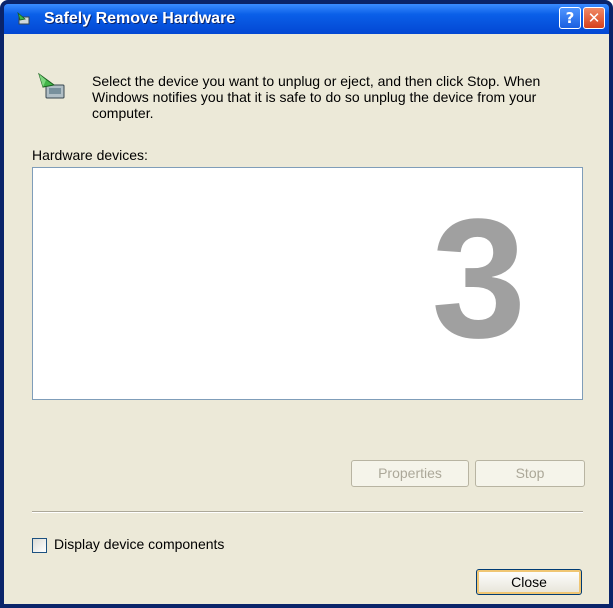  What do you see at coordinates (139, 544) in the screenshot?
I see `display-components-label: Display device components` at bounding box center [139, 544].